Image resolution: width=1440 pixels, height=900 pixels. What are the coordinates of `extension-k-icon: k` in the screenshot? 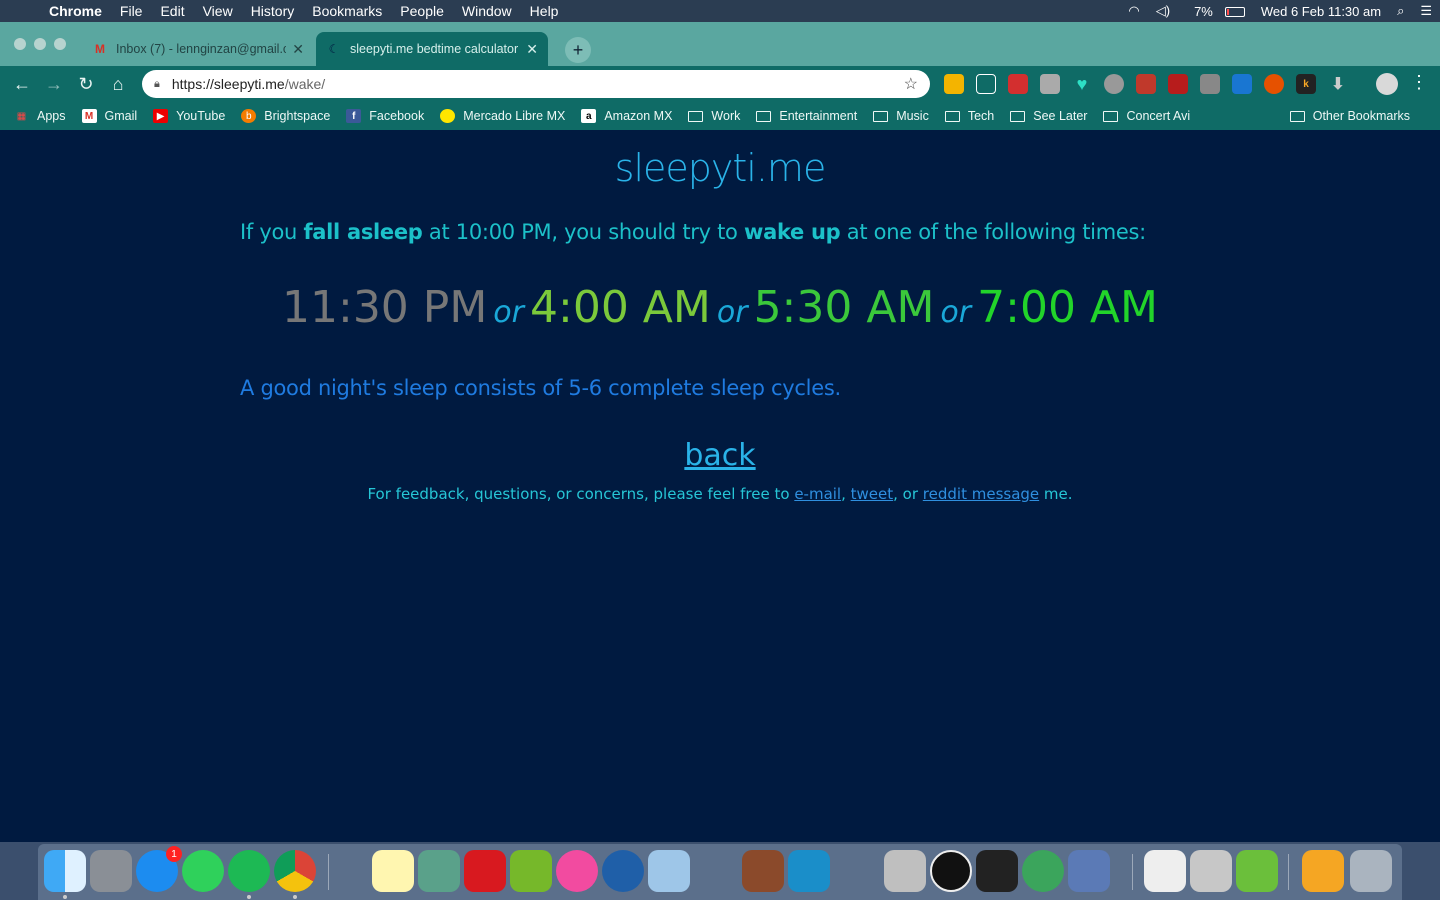 It's located at (1306, 84).